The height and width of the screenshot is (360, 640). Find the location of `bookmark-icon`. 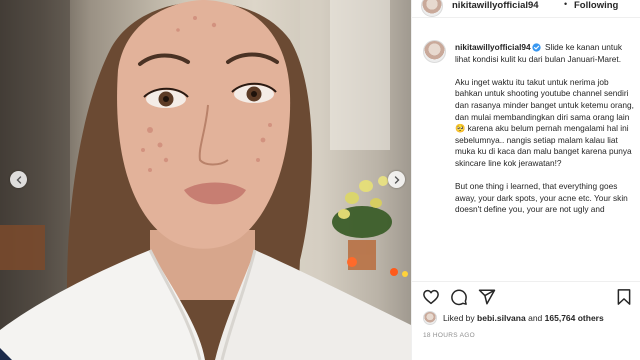

bookmark-icon is located at coordinates (624, 297).